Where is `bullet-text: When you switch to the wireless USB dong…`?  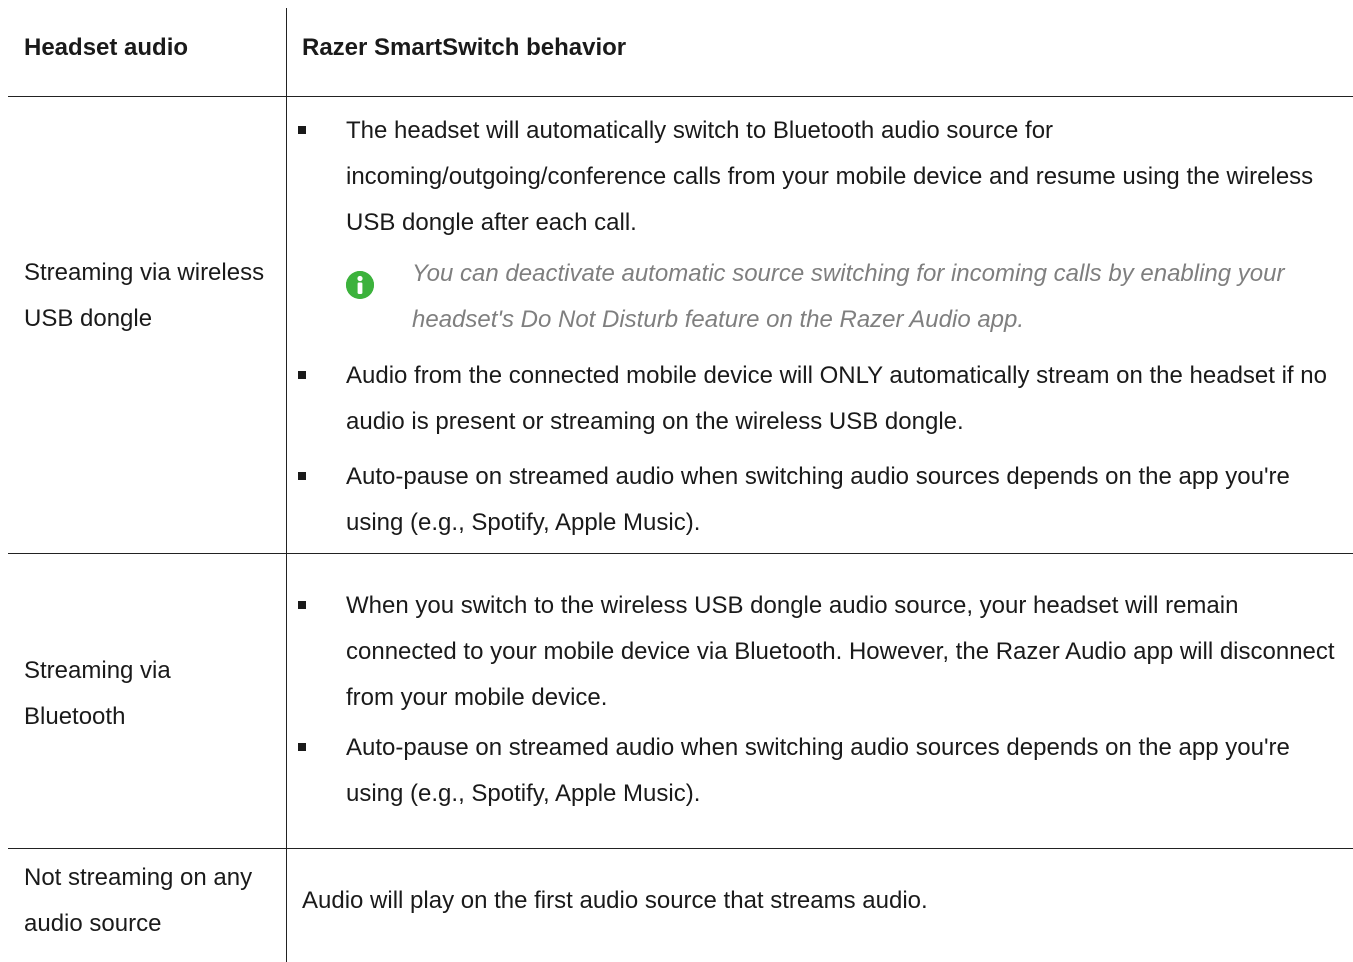
bullet-text: When you switch to the wireless USB dong… is located at coordinates (840, 651).